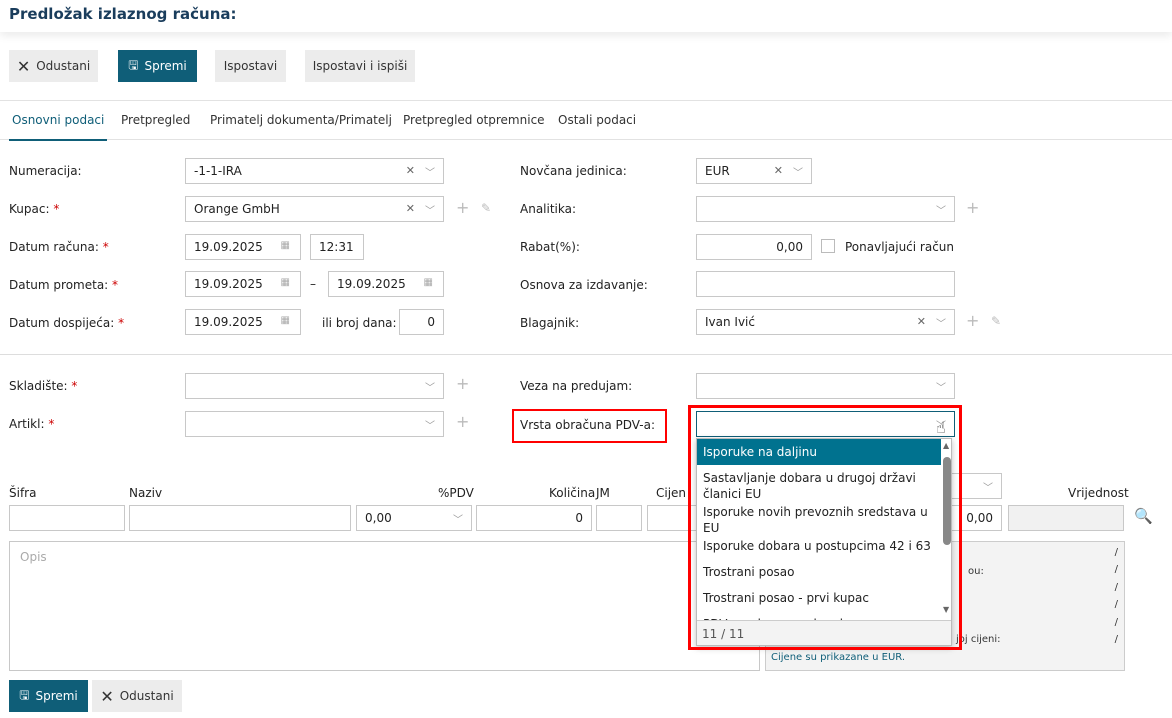 This screenshot has height=718, width=1172. I want to click on vrijednost-input, so click(1066, 518).